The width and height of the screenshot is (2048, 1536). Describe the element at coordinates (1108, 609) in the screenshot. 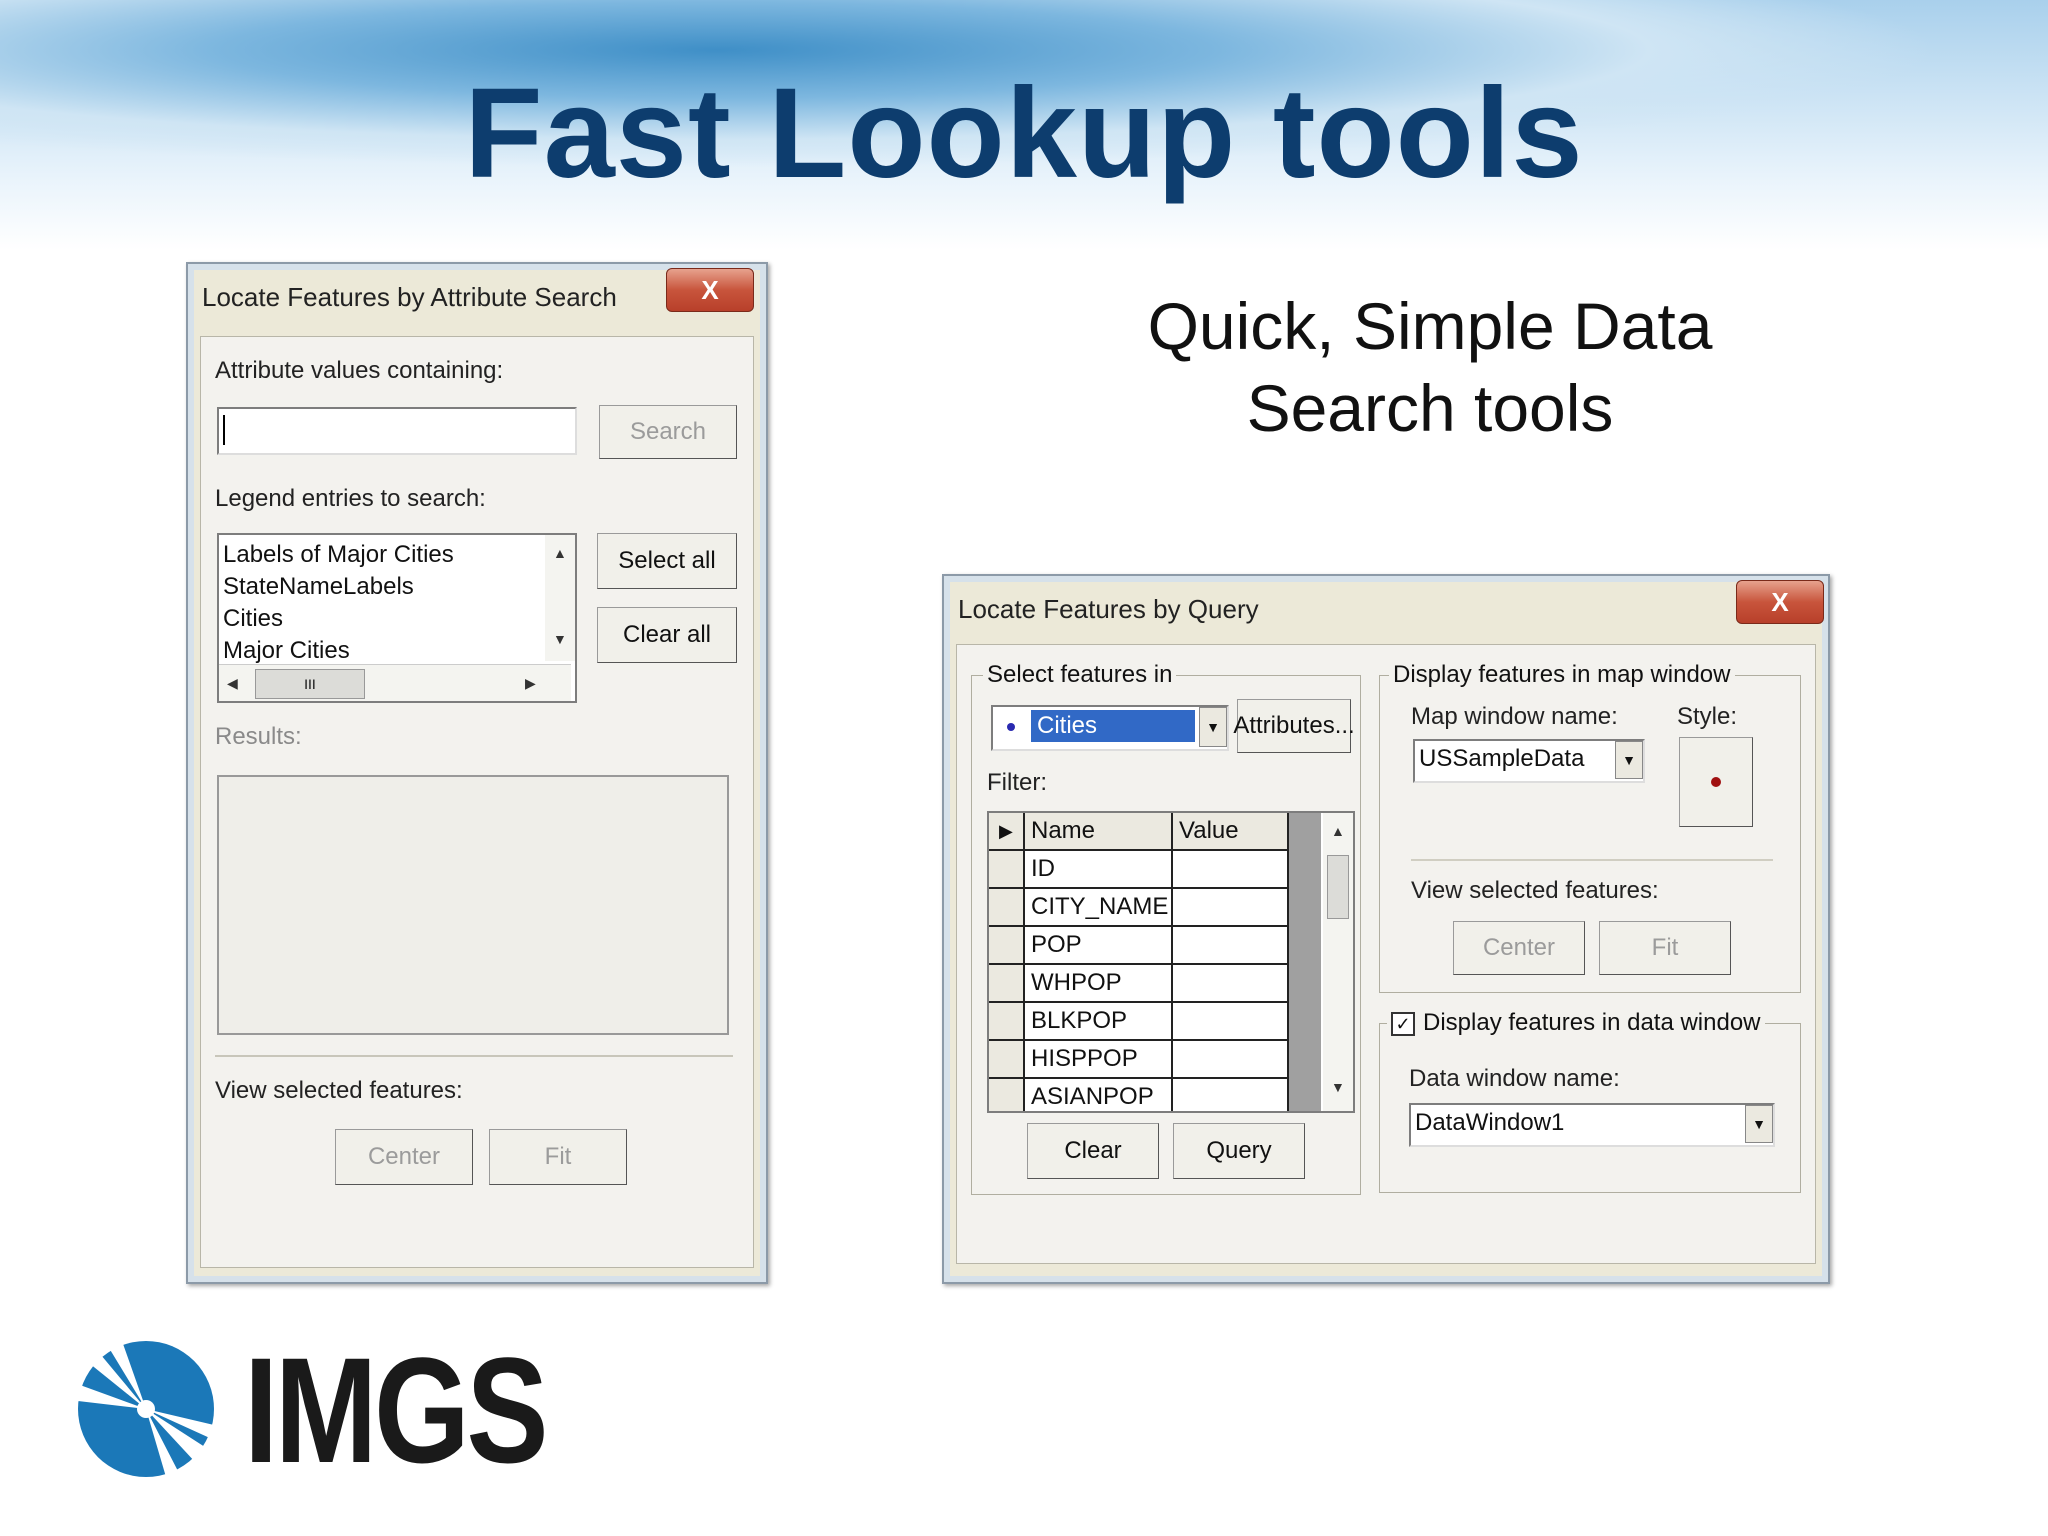

I see `dialog-title: Locate Features by Query` at that location.